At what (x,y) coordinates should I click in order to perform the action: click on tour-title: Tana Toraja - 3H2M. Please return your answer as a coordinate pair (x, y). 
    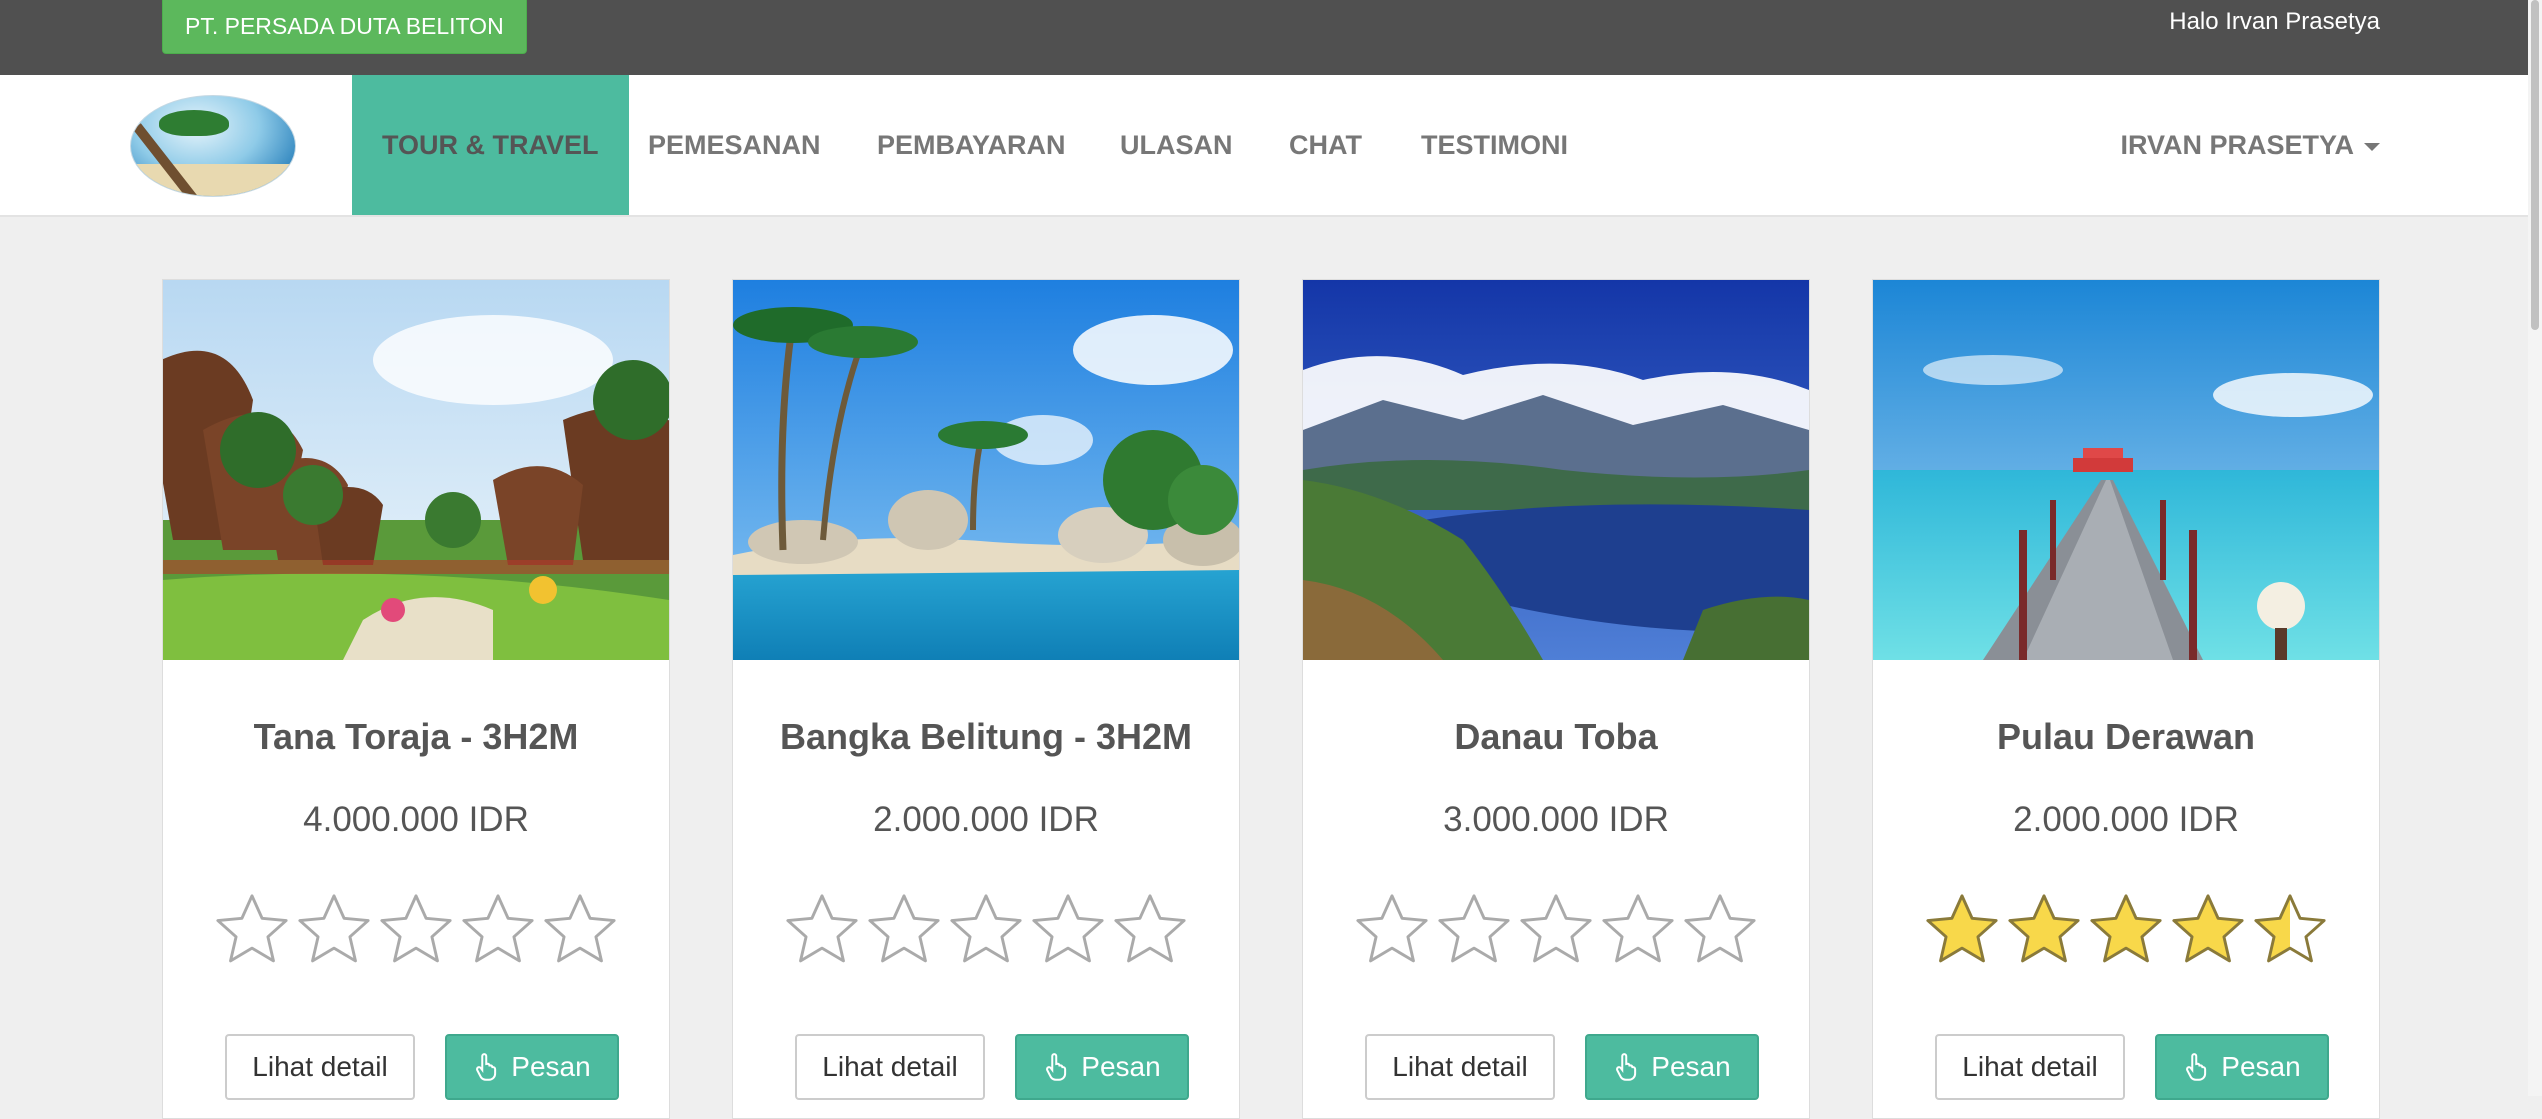
    Looking at the image, I should click on (416, 736).